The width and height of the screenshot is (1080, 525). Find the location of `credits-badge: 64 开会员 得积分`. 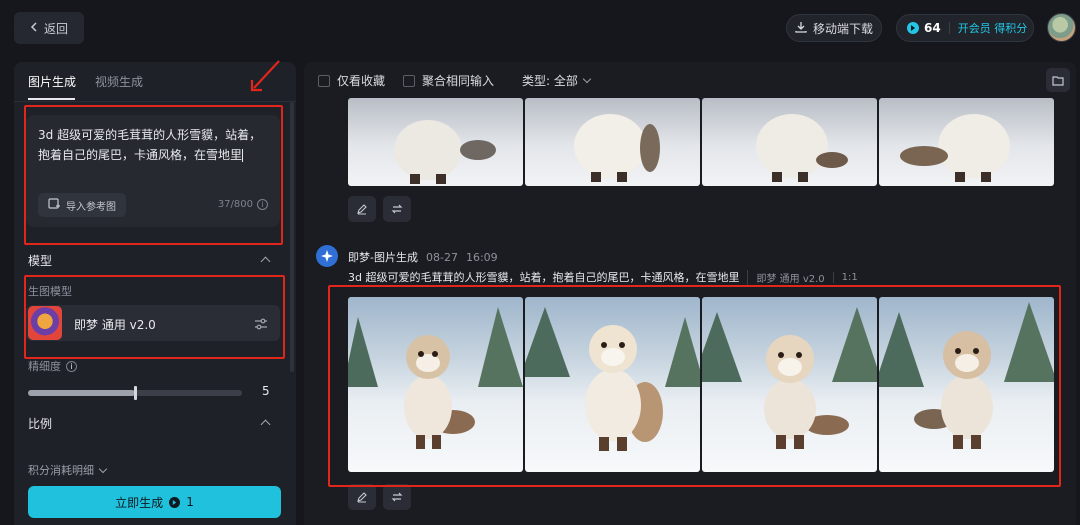

credits-badge: 64 开会员 得积分 is located at coordinates (965, 28).